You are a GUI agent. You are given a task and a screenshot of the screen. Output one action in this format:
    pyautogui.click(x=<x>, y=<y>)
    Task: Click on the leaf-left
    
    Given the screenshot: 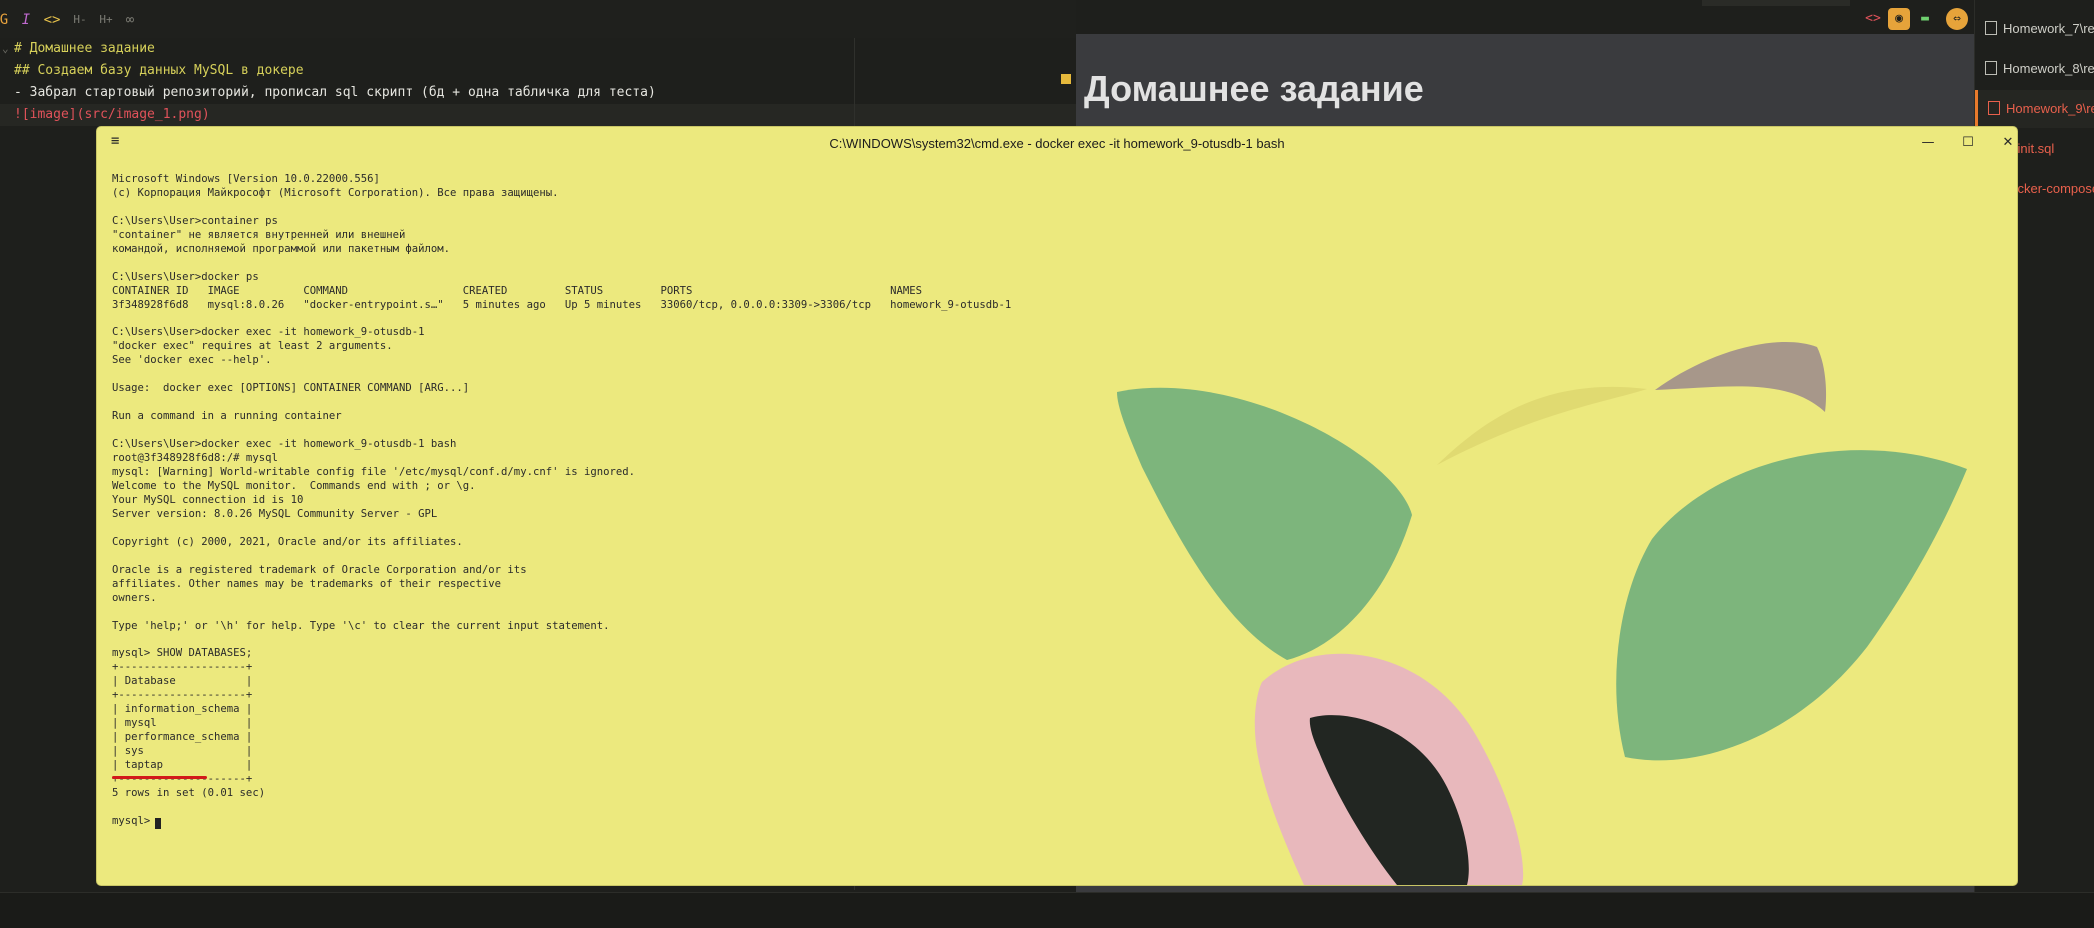 What is the action you would take?
    pyautogui.click(x=1264, y=523)
    